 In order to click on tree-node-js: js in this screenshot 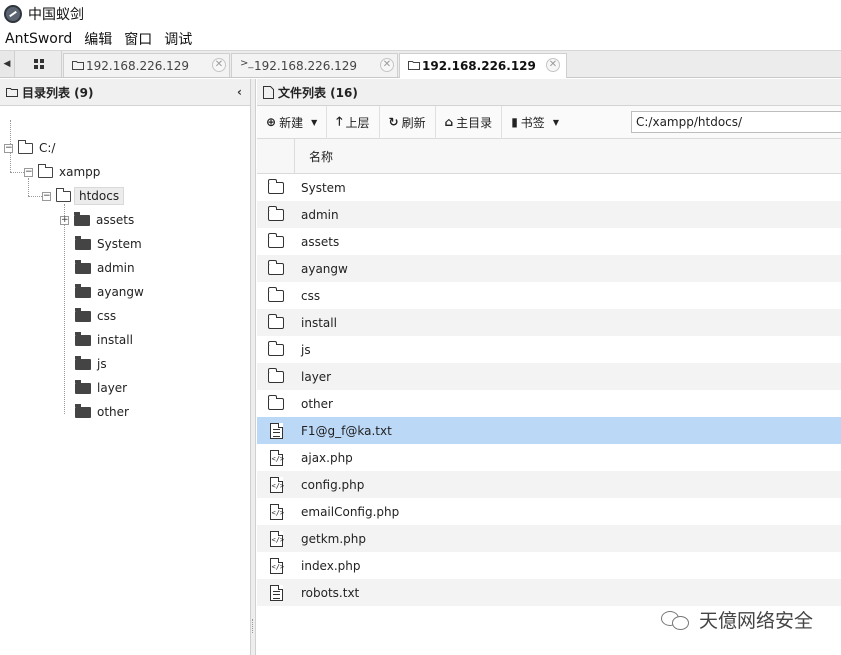, I will do `click(91, 364)`.